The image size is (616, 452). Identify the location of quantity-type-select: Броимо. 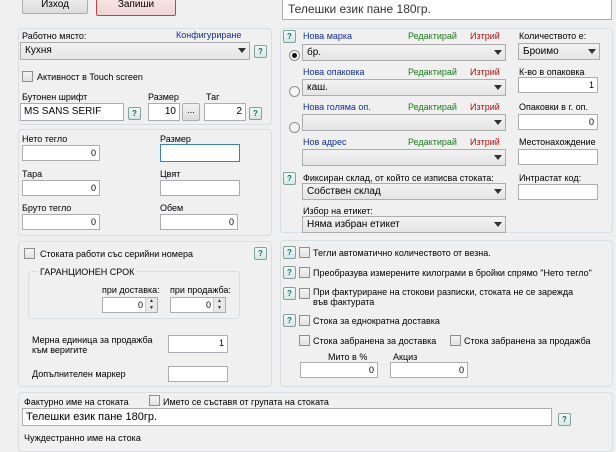
(559, 51).